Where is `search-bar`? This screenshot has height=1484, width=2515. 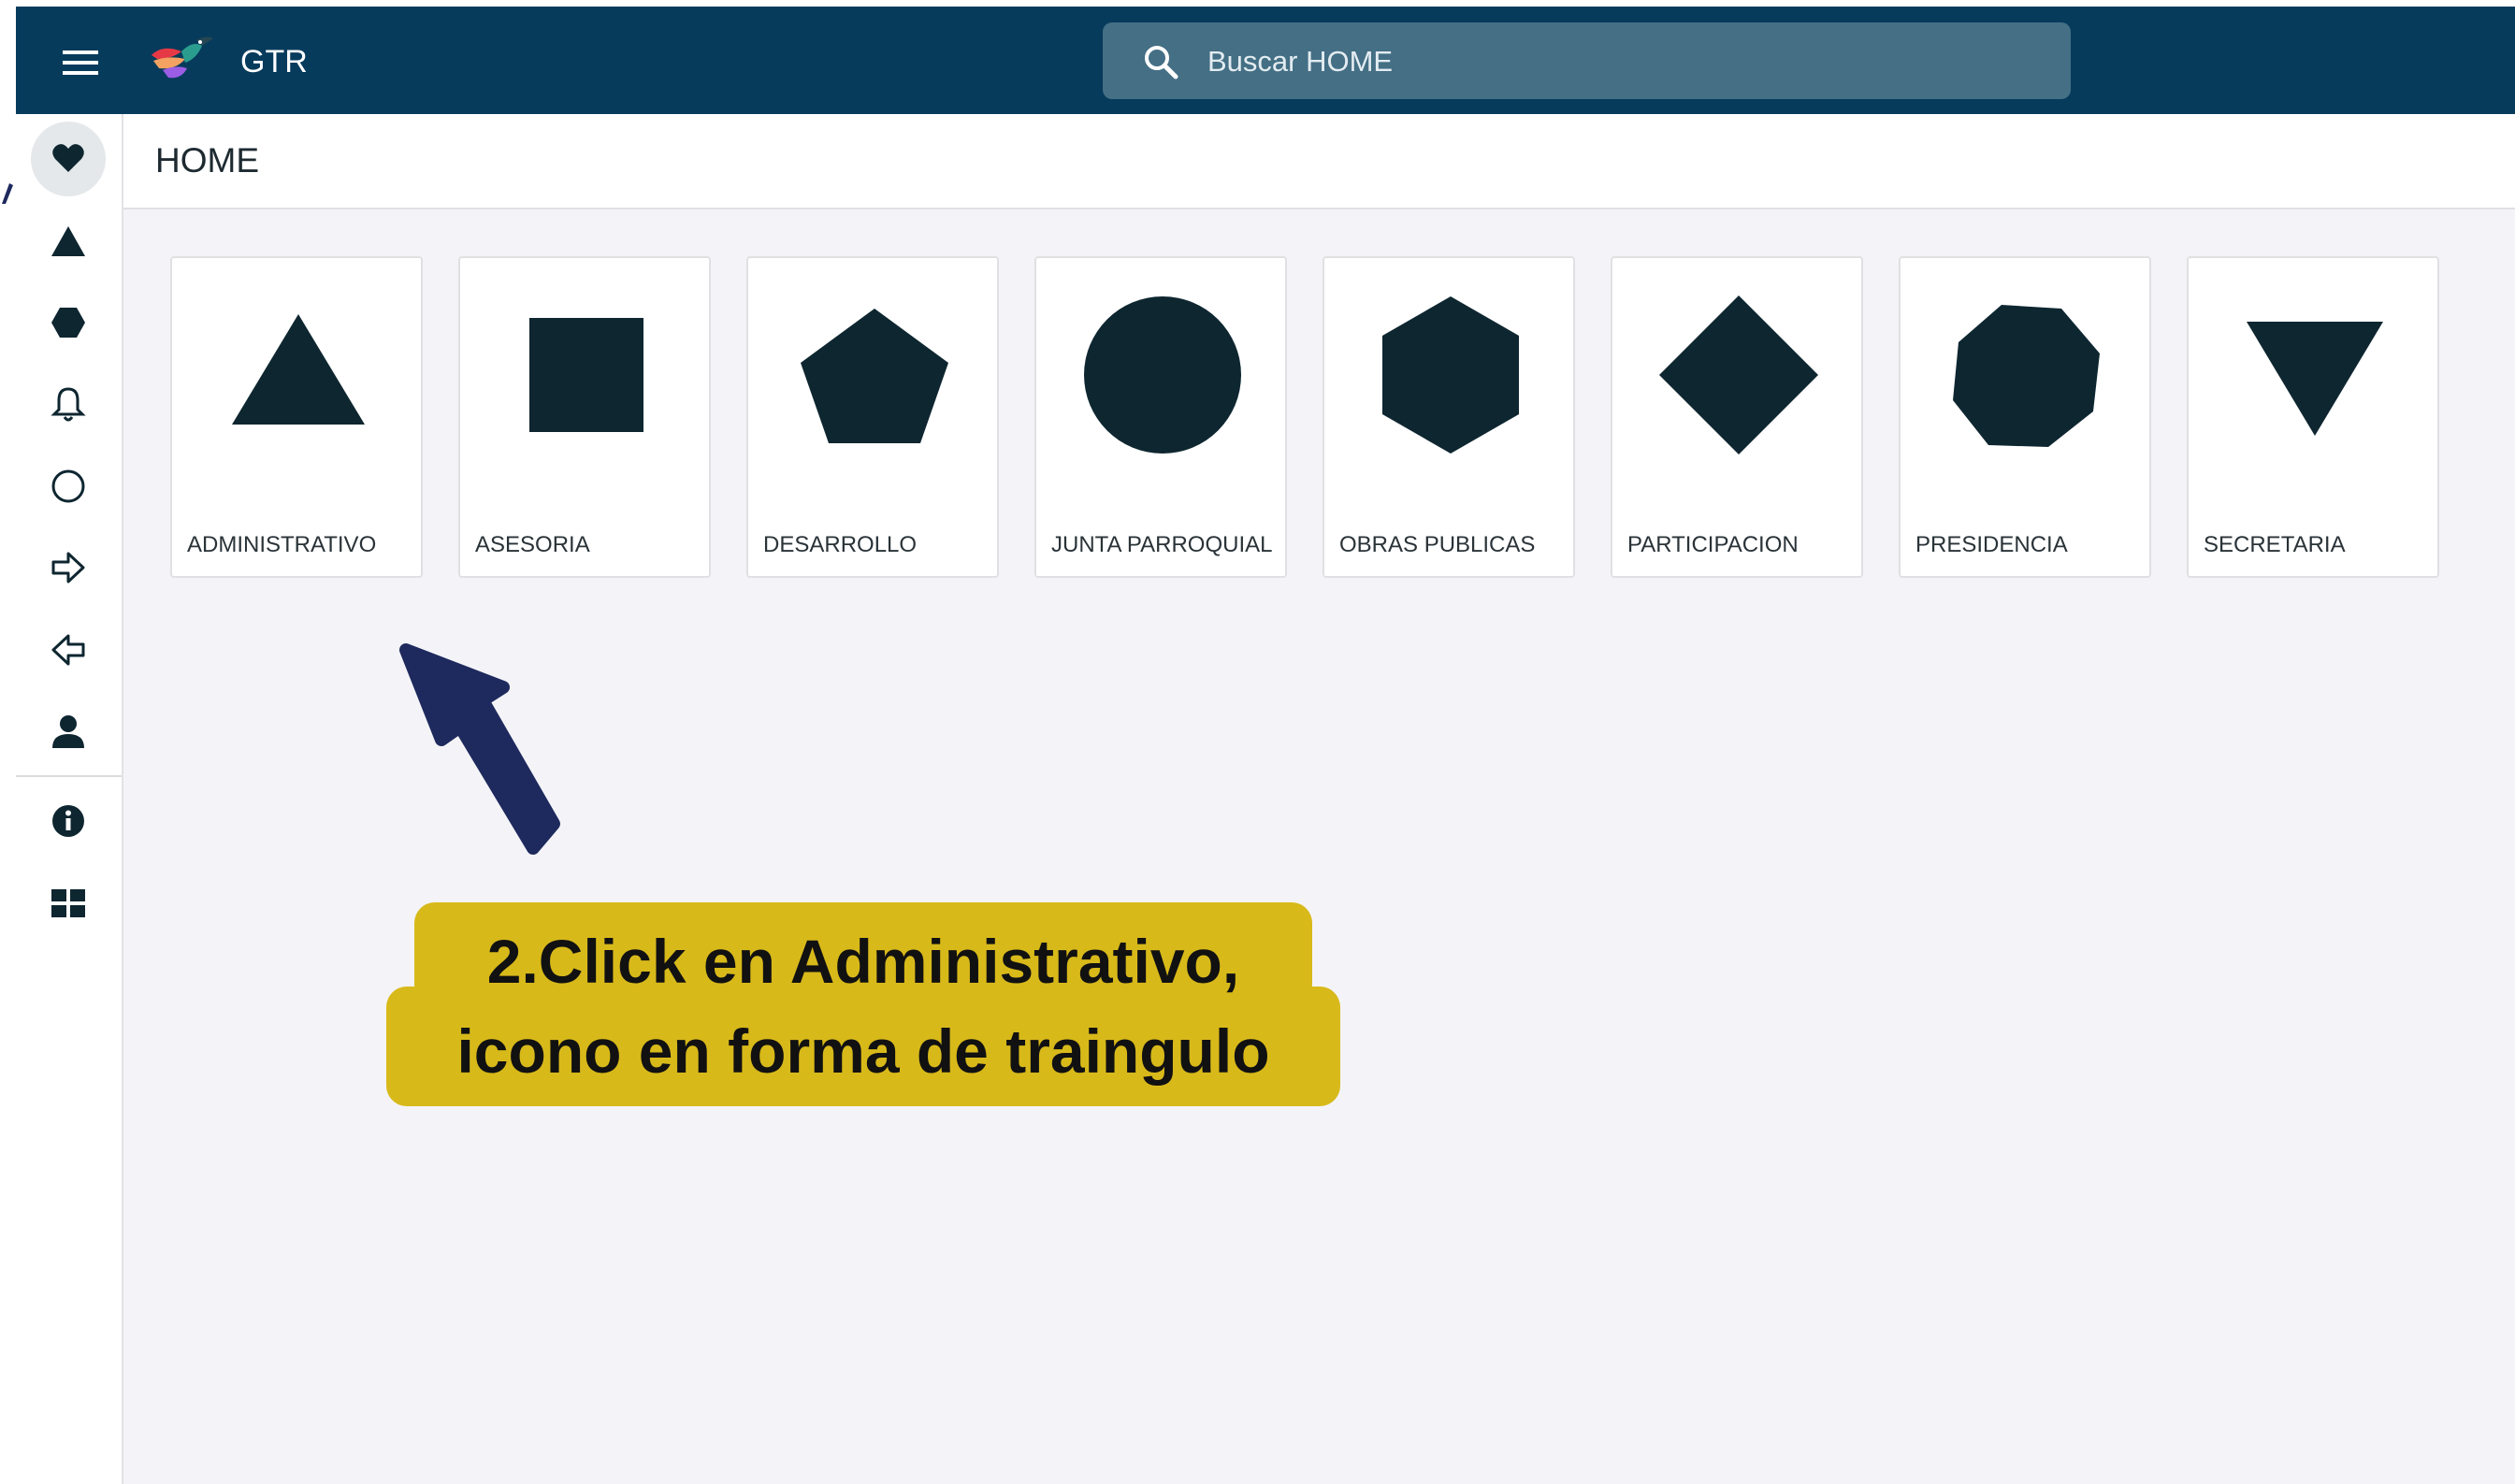
search-bar is located at coordinates (1587, 61).